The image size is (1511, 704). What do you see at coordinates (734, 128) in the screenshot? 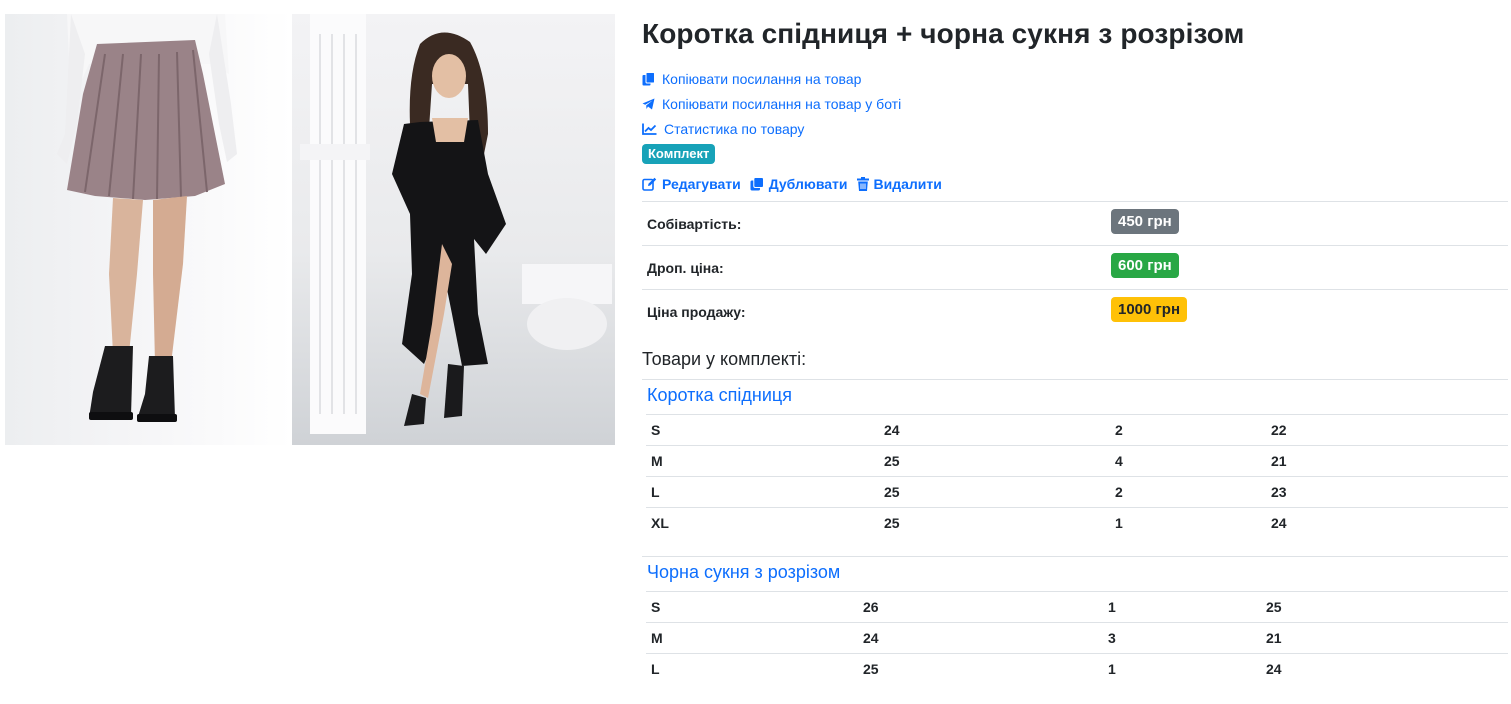
I see `product-statistics-label: Статистика по товару` at bounding box center [734, 128].